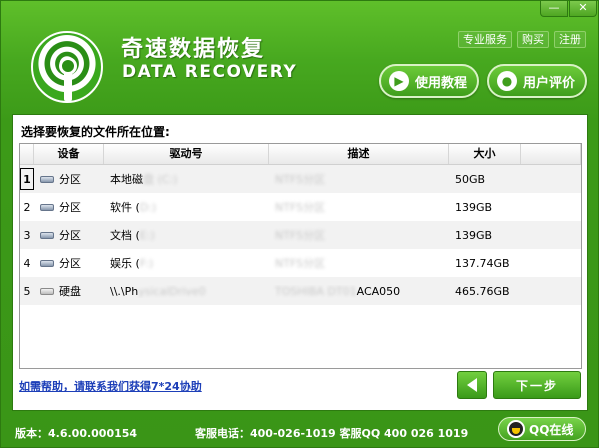  I want to click on table-row: 4 分区 娱乐 (F:) NTFS分区 137.74GB, so click(300, 263).